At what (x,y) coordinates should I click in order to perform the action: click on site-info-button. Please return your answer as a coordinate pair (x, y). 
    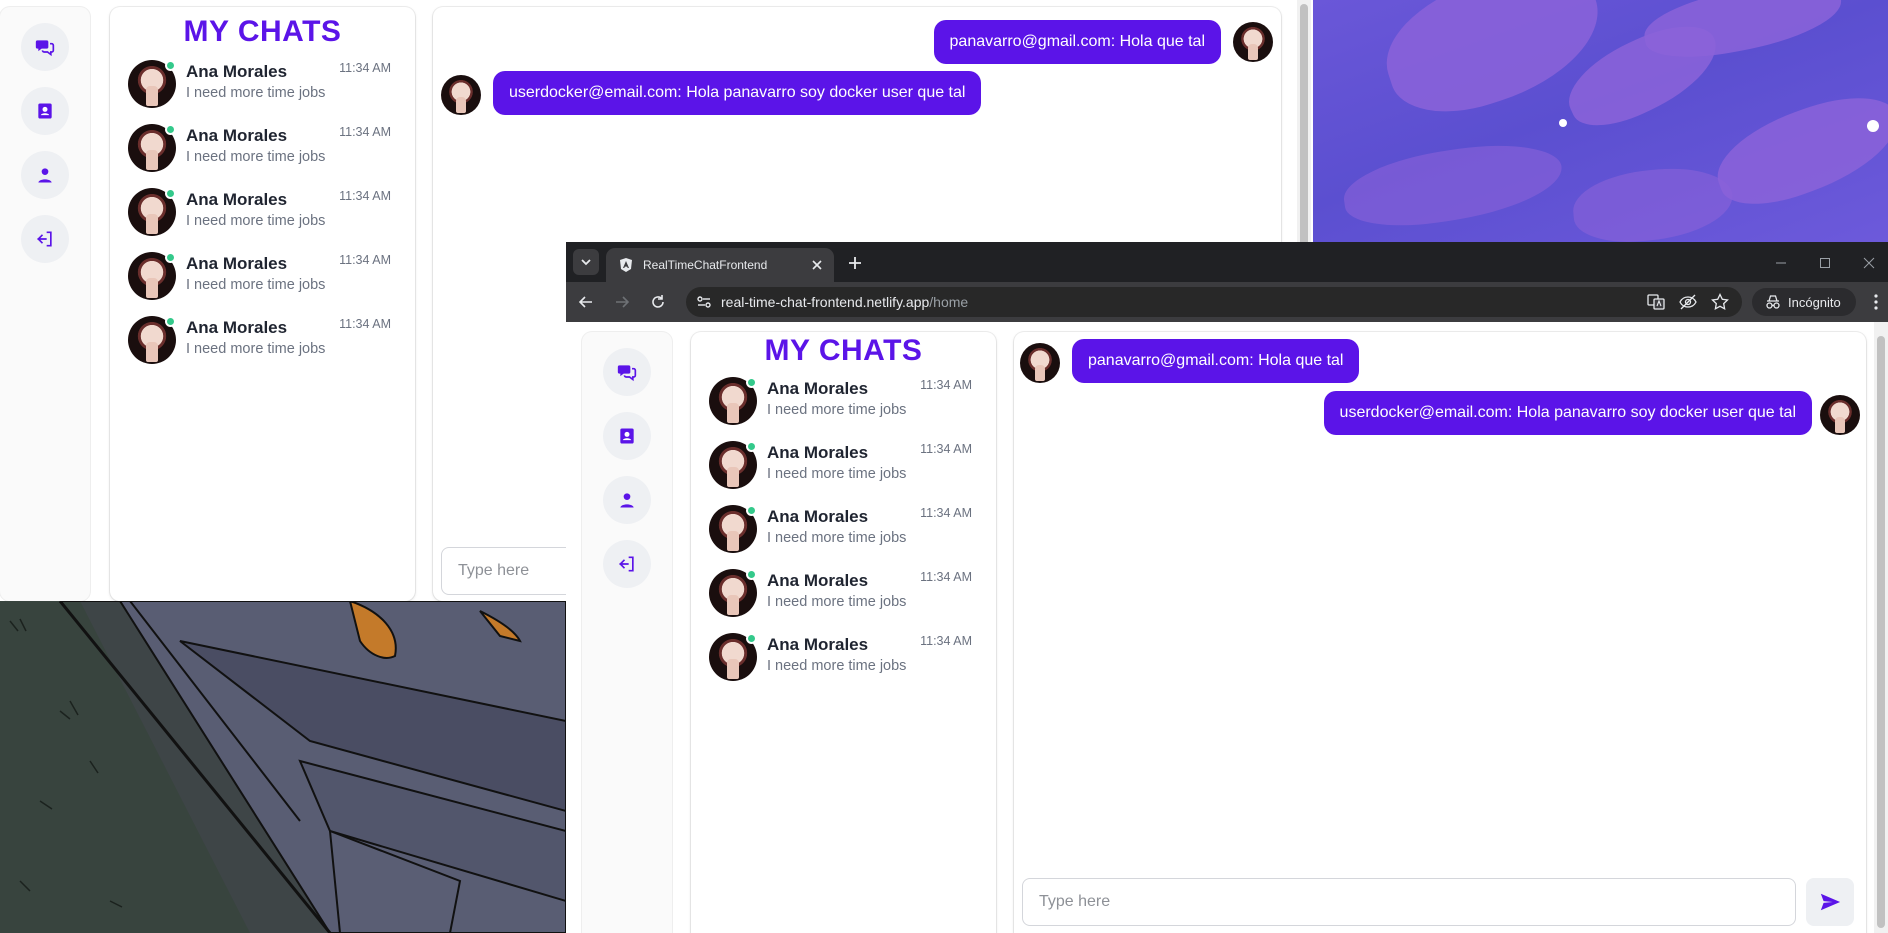
    Looking at the image, I should click on (704, 302).